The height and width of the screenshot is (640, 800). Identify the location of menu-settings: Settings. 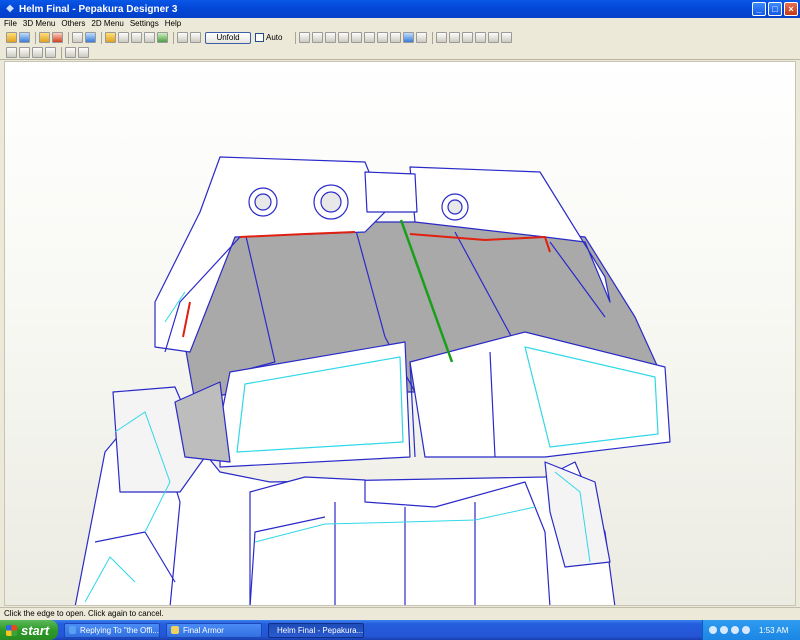
(144, 23).